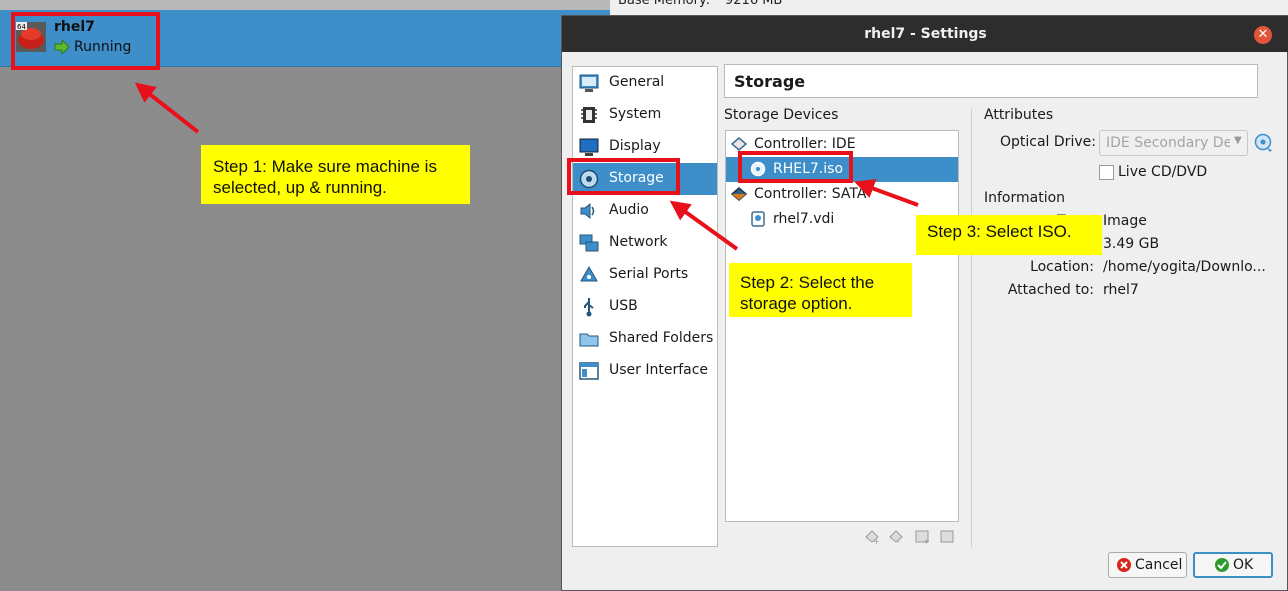  Describe the element at coordinates (1263, 35) in the screenshot. I see `close-icon: ✕` at that location.